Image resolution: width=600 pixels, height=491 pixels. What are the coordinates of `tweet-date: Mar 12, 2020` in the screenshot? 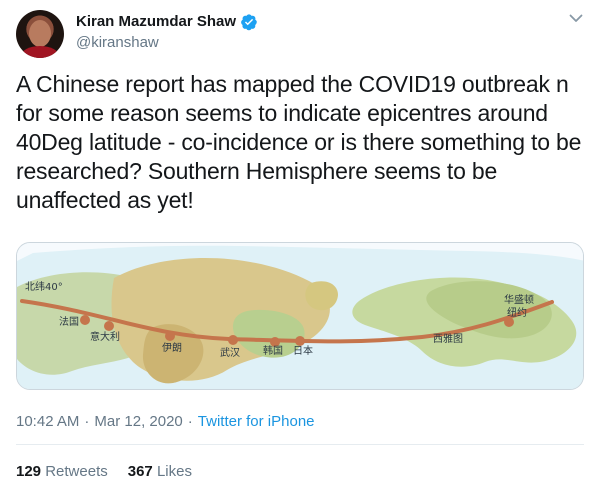 It's located at (138, 422).